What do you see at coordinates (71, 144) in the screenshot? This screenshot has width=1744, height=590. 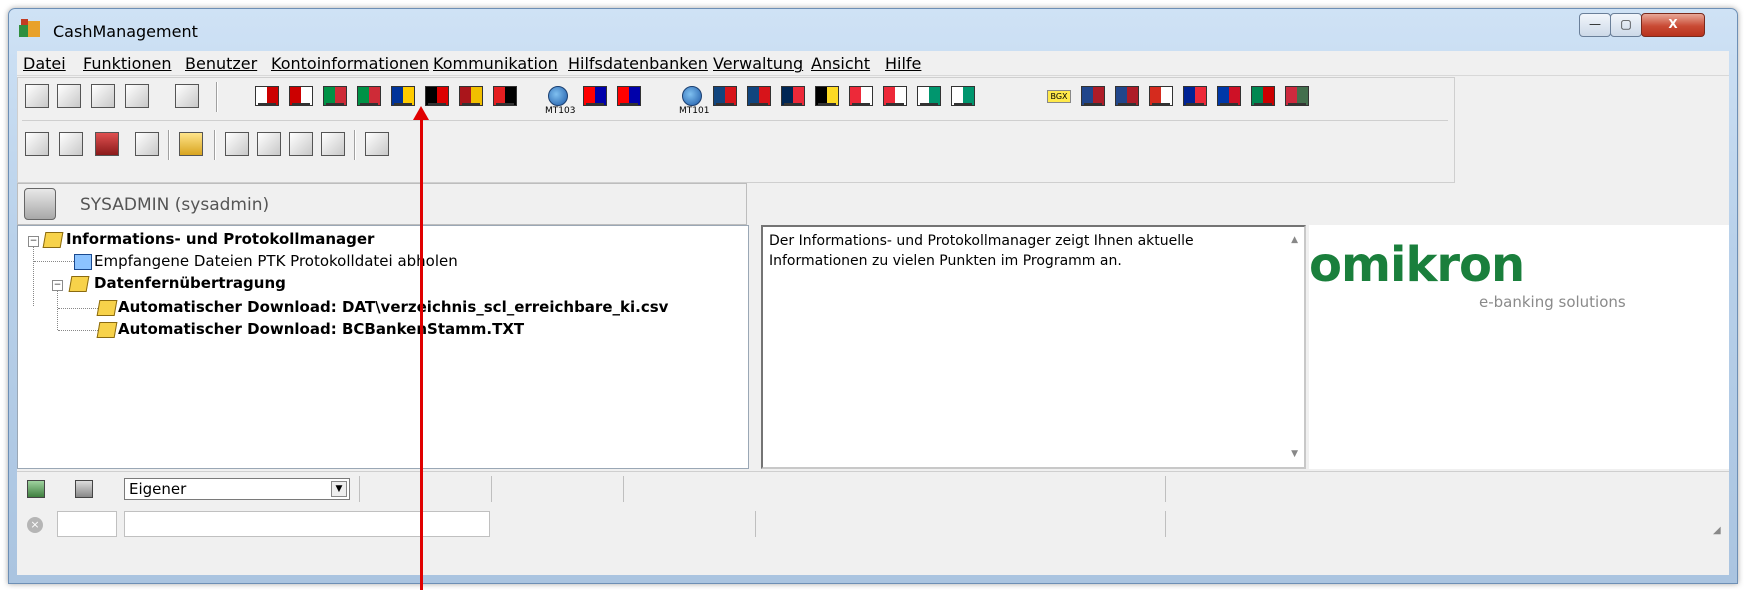 I see `refresh-network-icon` at bounding box center [71, 144].